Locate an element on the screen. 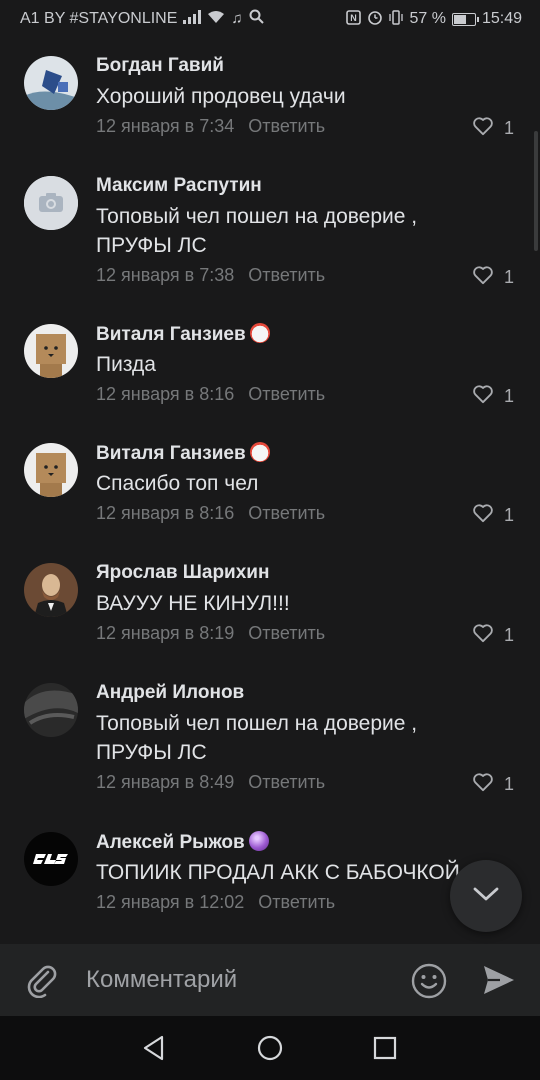  comment-author: Богдан Гавий is located at coordinates (160, 66).